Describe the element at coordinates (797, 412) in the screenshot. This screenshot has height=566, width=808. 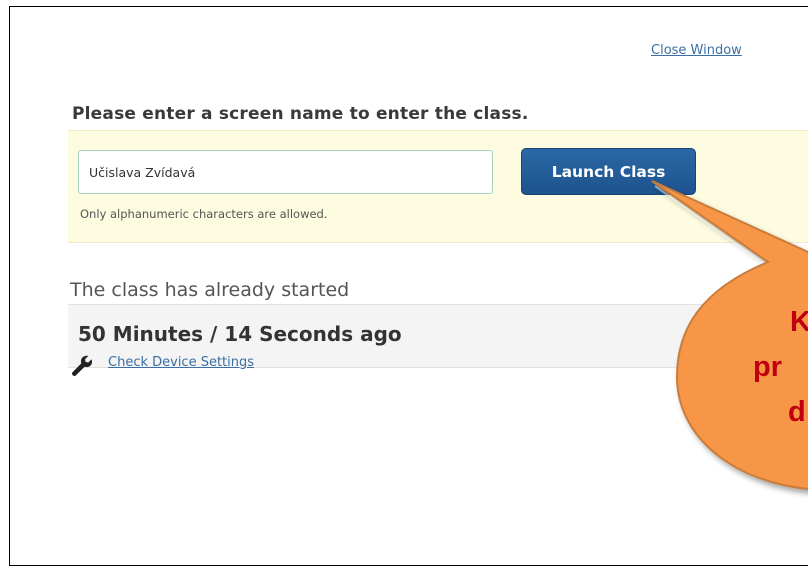
I see `callout-line-3: d` at that location.